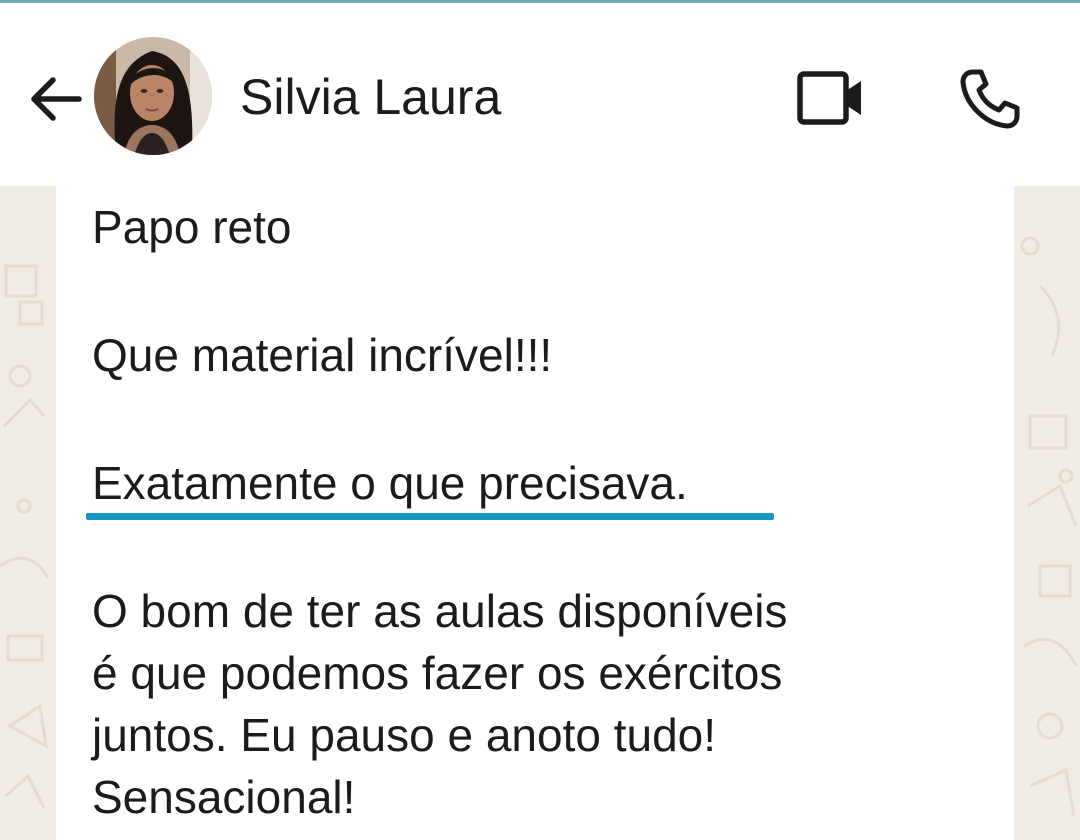  I want to click on avatar-image, so click(153, 96).